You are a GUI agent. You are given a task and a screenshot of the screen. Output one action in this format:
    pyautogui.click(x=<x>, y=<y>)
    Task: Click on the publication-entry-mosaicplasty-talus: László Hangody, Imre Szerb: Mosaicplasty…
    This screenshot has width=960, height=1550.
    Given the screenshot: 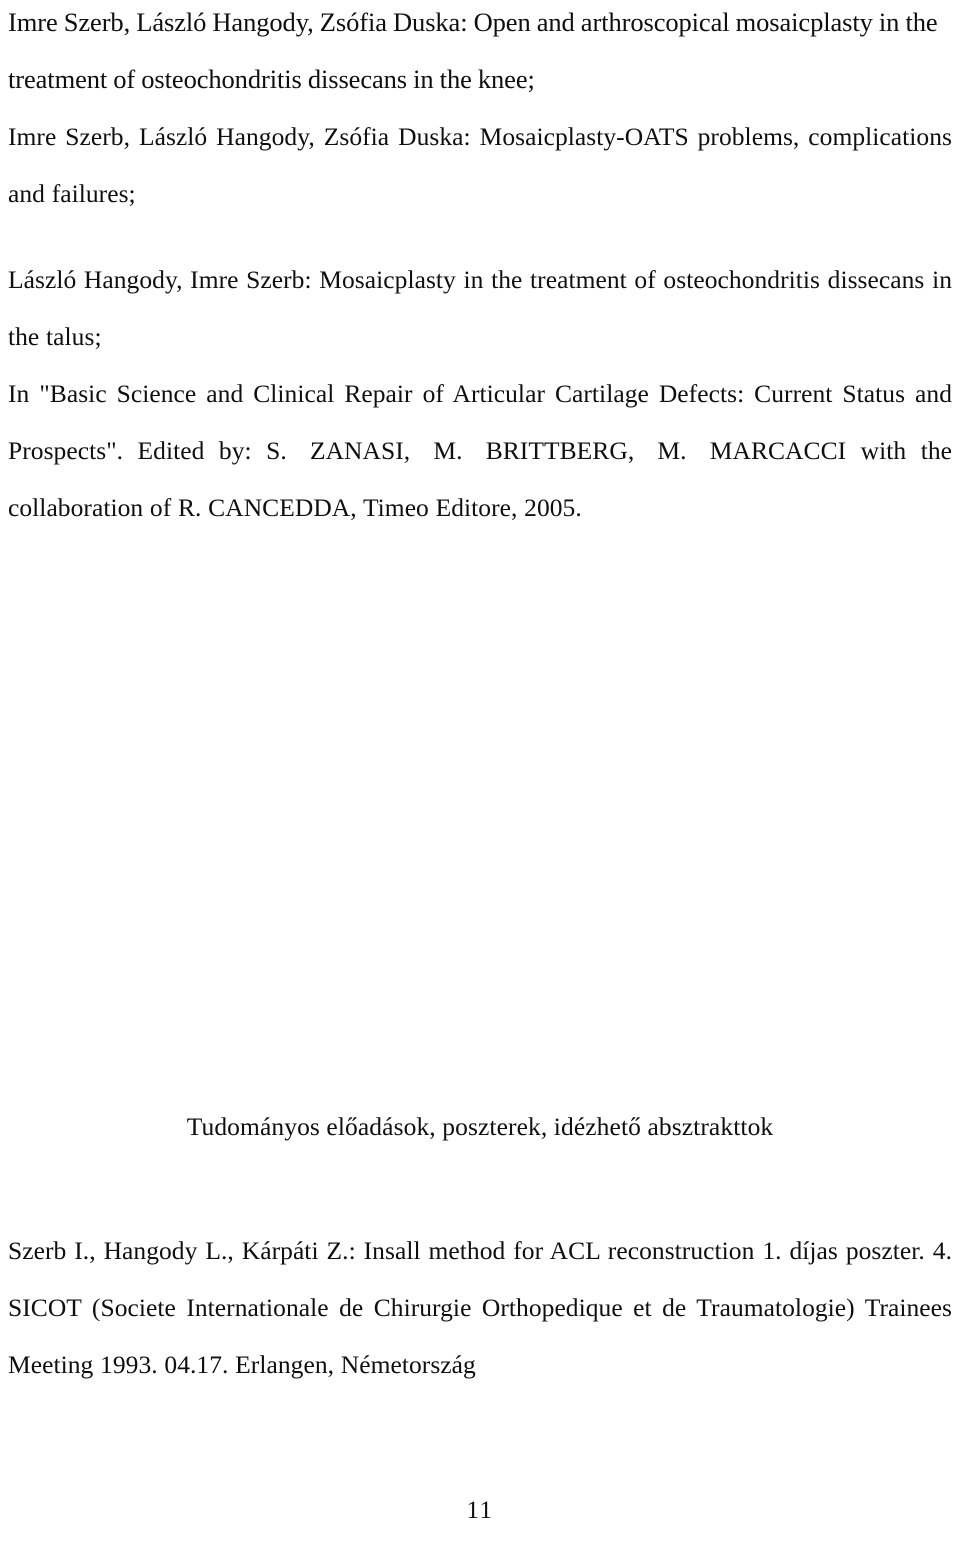 What is the action you would take?
    pyautogui.click(x=480, y=308)
    